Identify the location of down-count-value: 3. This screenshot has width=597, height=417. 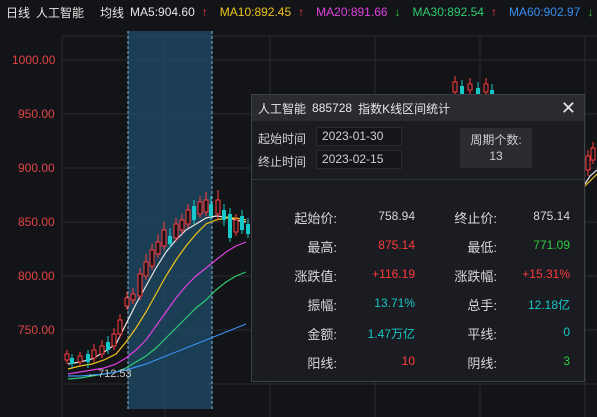
(566, 361).